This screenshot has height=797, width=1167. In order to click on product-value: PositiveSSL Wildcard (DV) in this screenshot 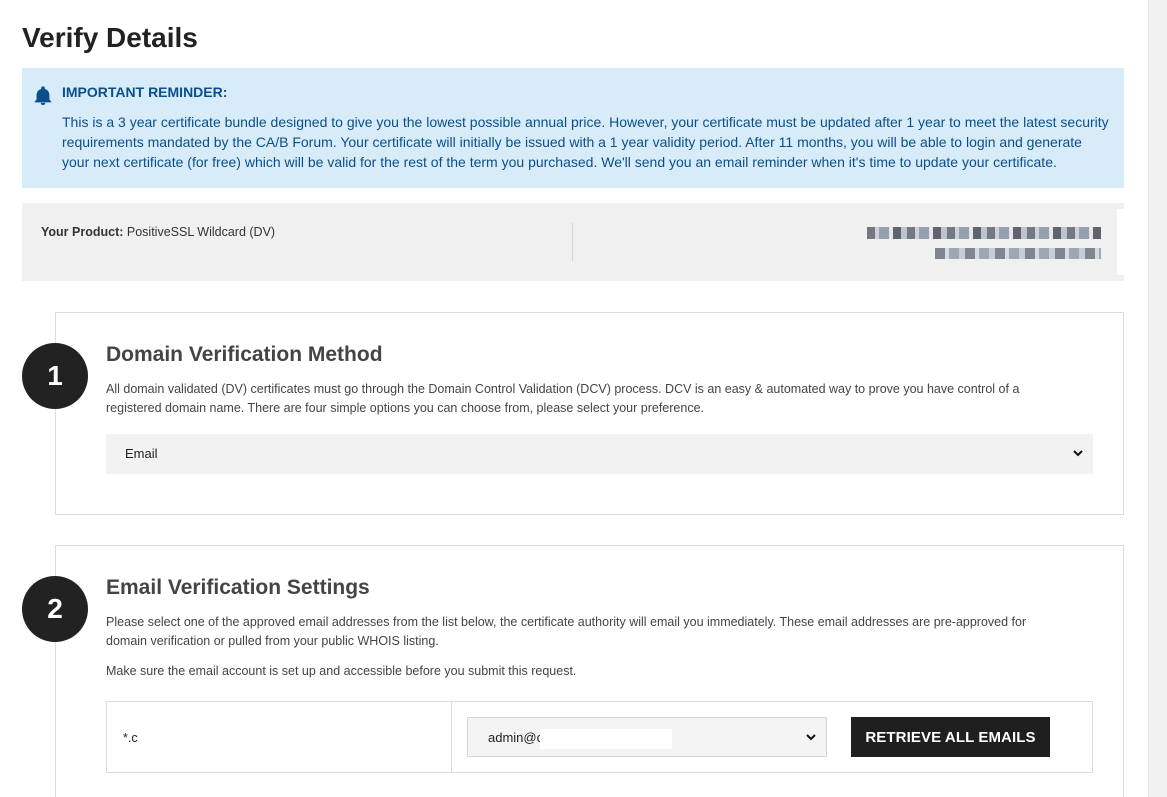, I will do `click(201, 232)`.